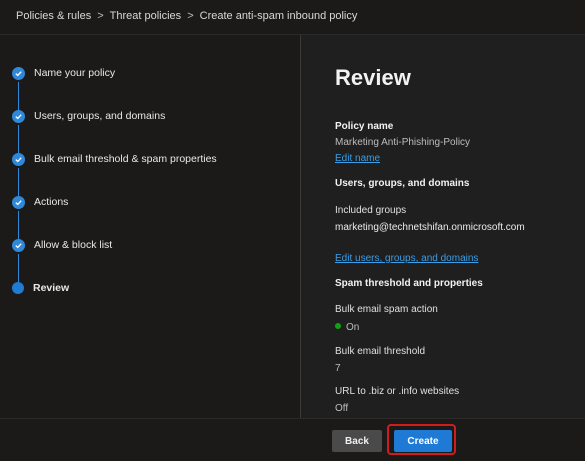  What do you see at coordinates (357, 158) in the screenshot?
I see `edit-name-link: Edit name` at bounding box center [357, 158].